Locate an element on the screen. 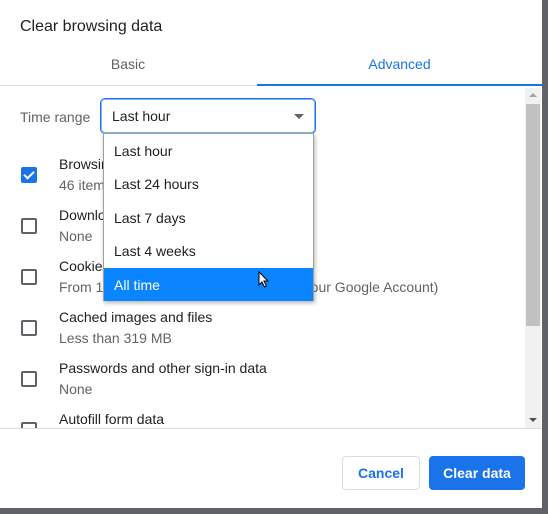 This screenshot has width=548, height=514. time-range-value: Last hour is located at coordinates (141, 116).